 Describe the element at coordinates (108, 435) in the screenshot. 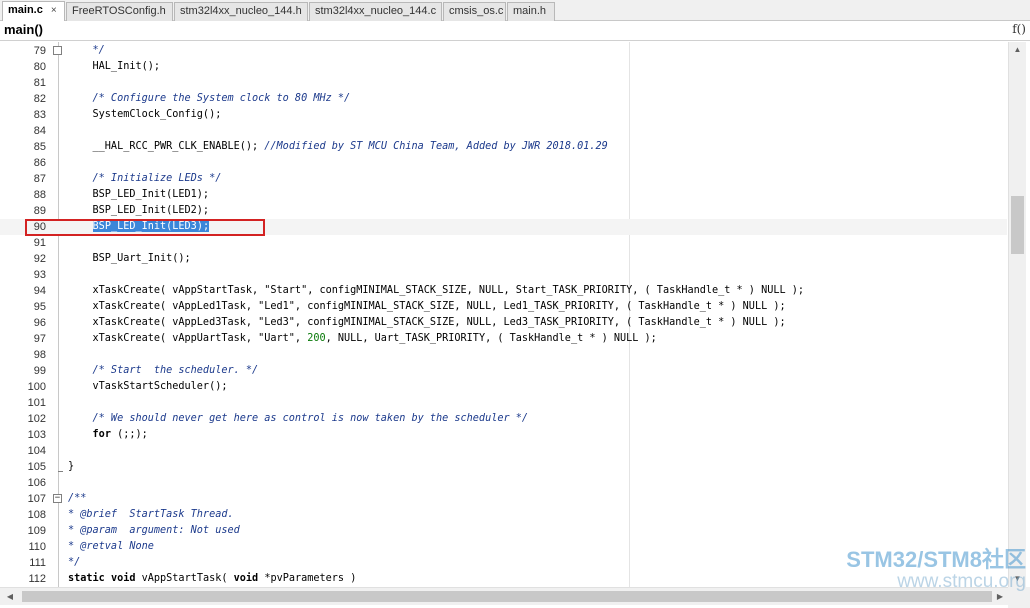

I see `code-text: for (;;);` at that location.